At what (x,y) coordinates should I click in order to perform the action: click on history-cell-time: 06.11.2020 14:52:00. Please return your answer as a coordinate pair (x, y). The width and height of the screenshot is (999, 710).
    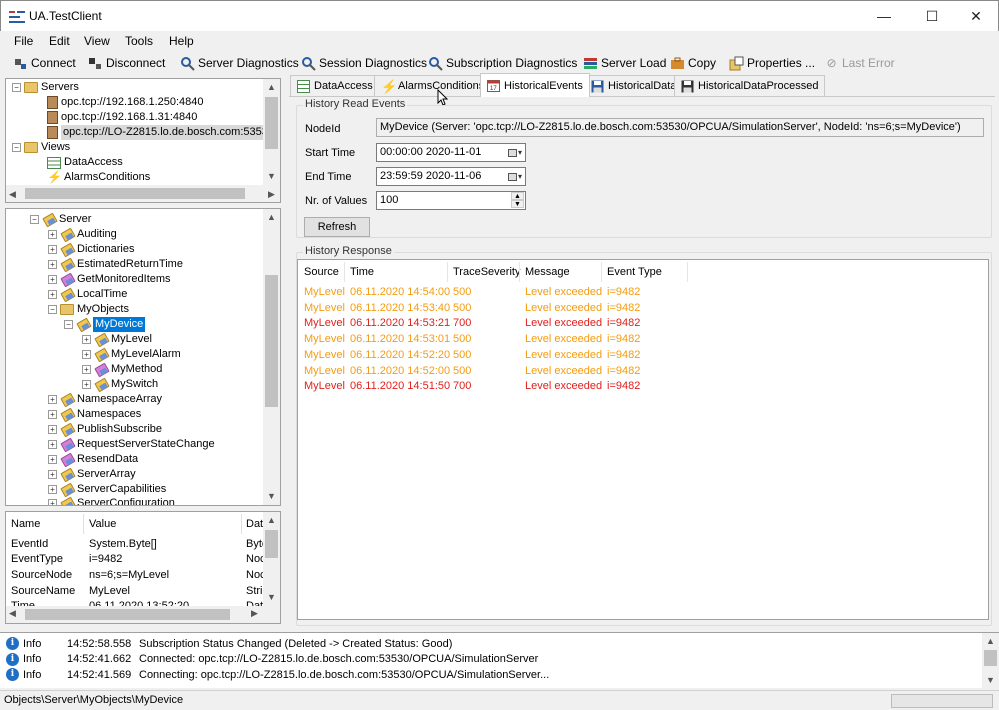
    Looking at the image, I should click on (400, 371).